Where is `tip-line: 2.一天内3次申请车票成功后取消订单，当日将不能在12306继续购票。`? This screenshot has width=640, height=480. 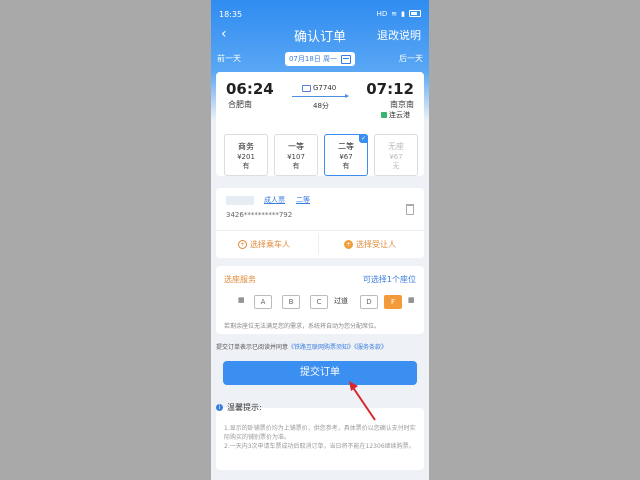 tip-line: 2.一天内3次申请车票成功后取消订单，当日将不能在12306继续购票。 is located at coordinates (319, 446).